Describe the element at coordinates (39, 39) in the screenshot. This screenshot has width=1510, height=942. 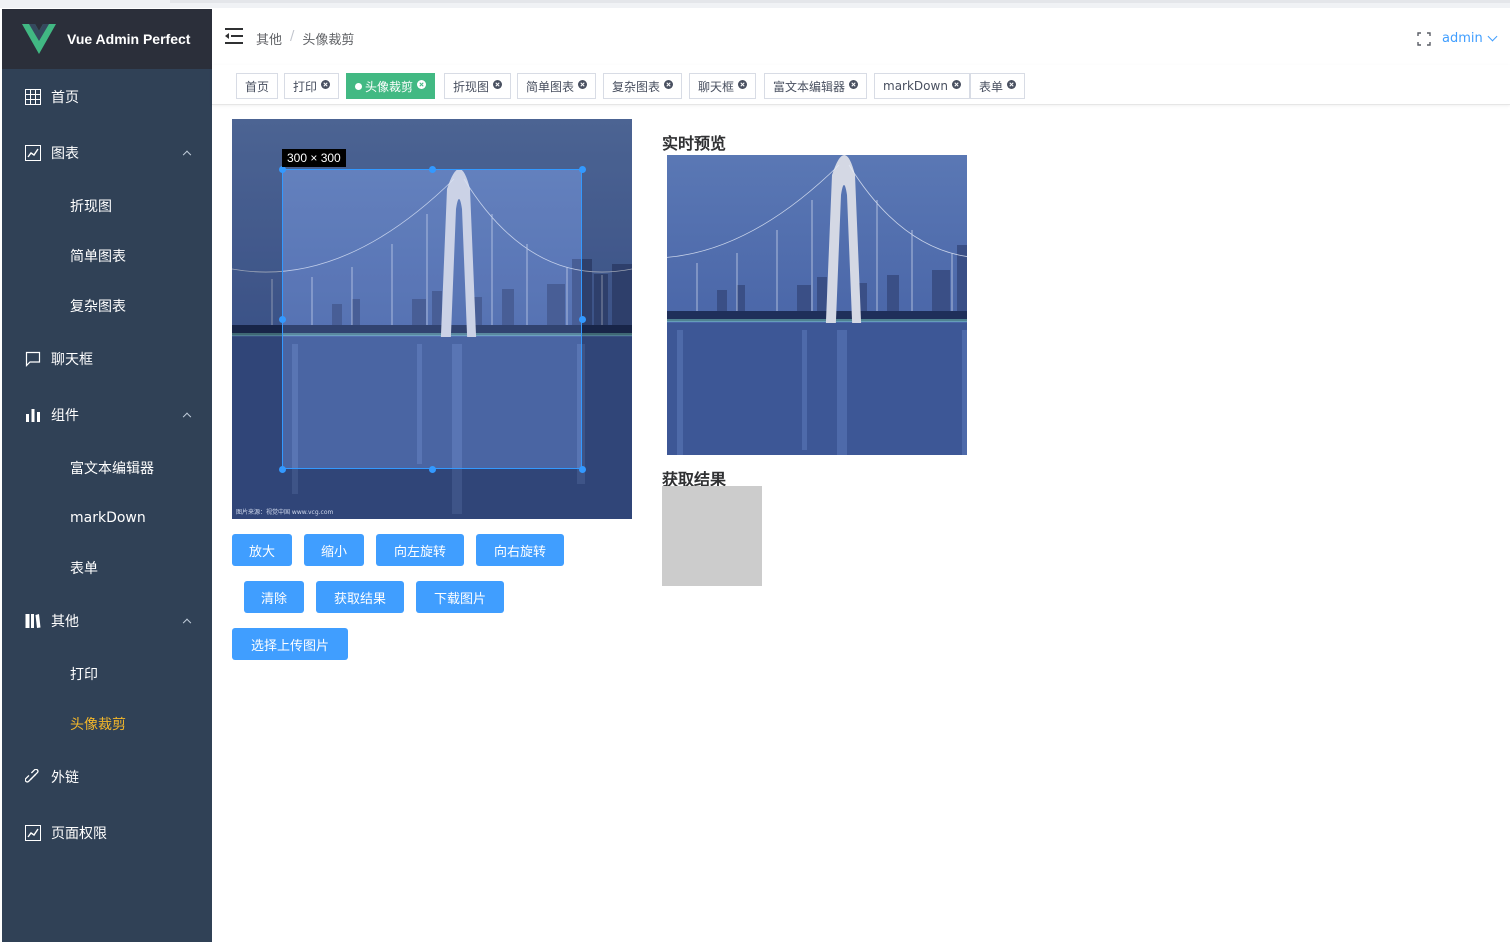
I see `vue-logo-icon` at that location.